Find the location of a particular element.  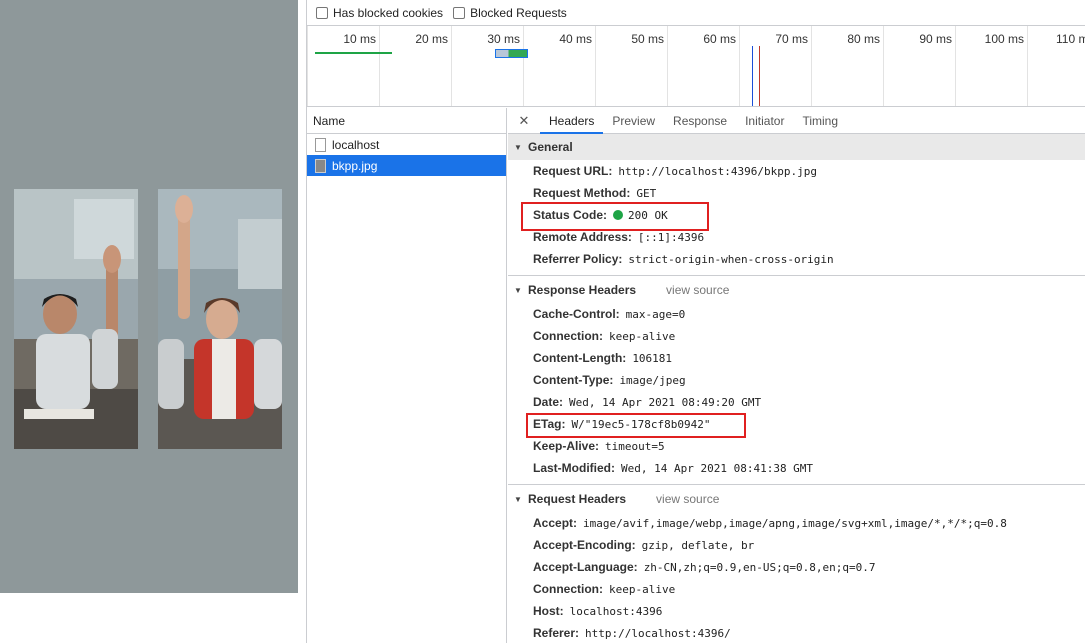

load-marker is located at coordinates (759, 76).